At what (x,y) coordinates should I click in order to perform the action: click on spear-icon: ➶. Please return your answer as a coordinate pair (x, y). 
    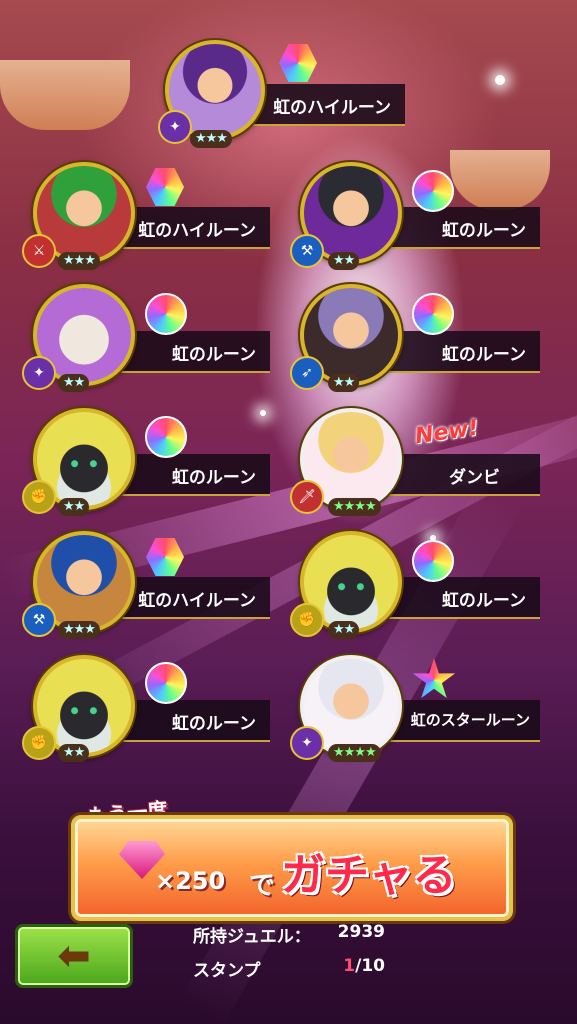
    Looking at the image, I should click on (307, 373).